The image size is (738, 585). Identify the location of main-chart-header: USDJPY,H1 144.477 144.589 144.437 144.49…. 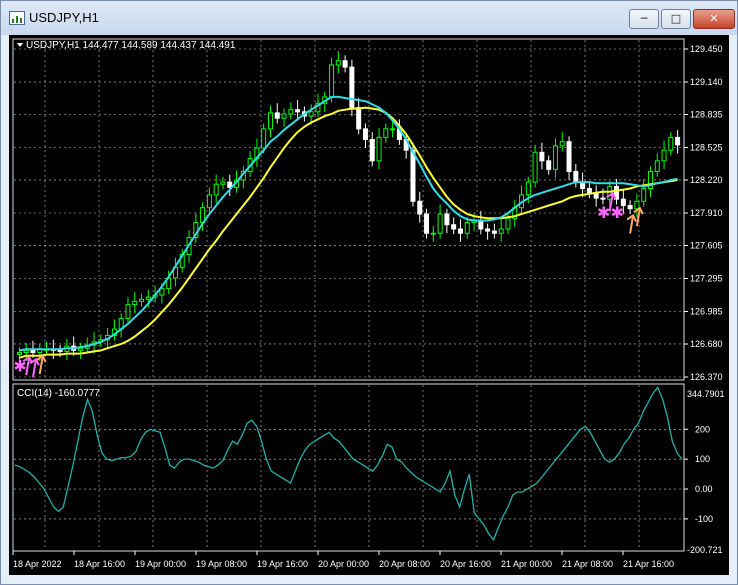
(131, 45).